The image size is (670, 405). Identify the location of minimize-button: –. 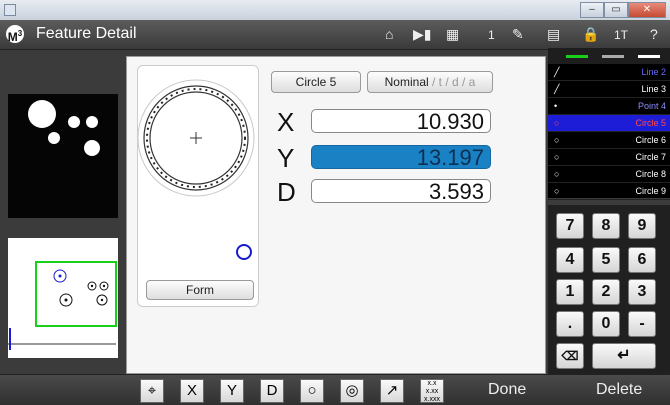
(592, 10).